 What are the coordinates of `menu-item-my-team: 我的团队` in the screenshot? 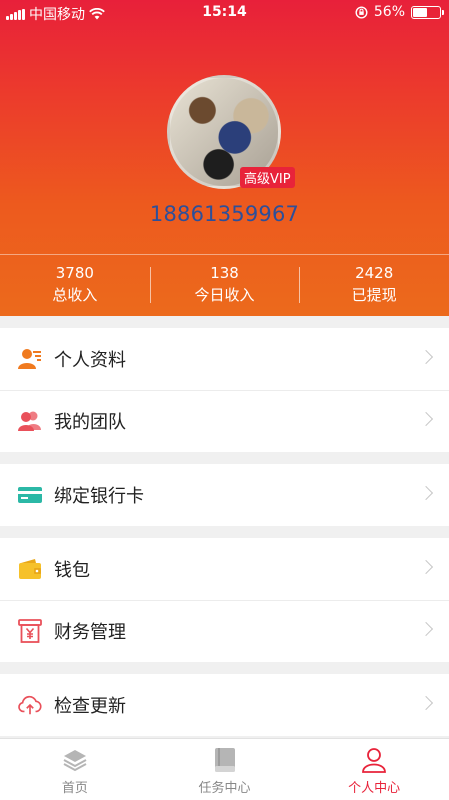 It's located at (224, 421).